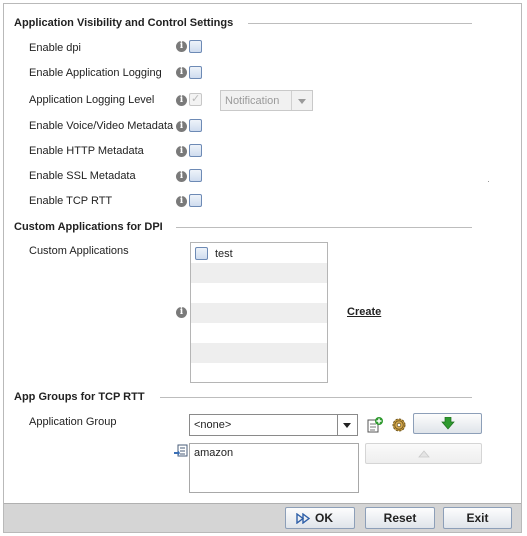 This screenshot has width=527, height=536. What do you see at coordinates (259, 253) in the screenshot?
I see `list-item: test` at bounding box center [259, 253].